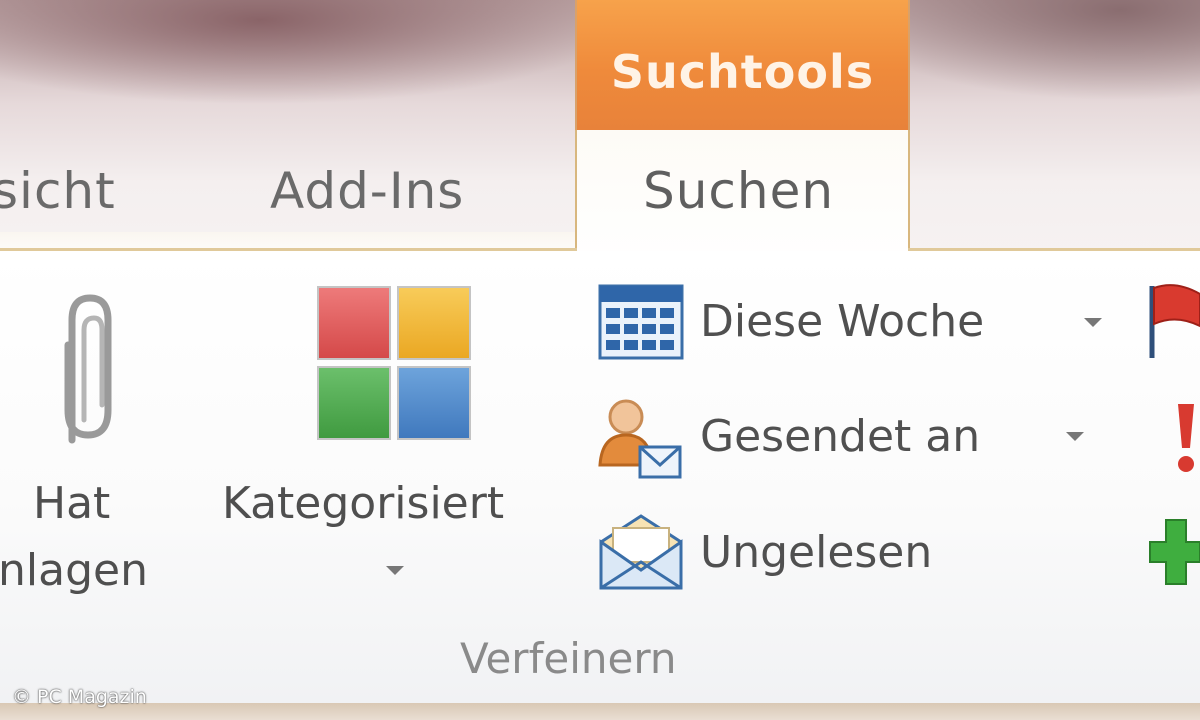  What do you see at coordinates (74, 570) in the screenshot?
I see `hat-anlagen-label-line2: nlagen` at bounding box center [74, 570].